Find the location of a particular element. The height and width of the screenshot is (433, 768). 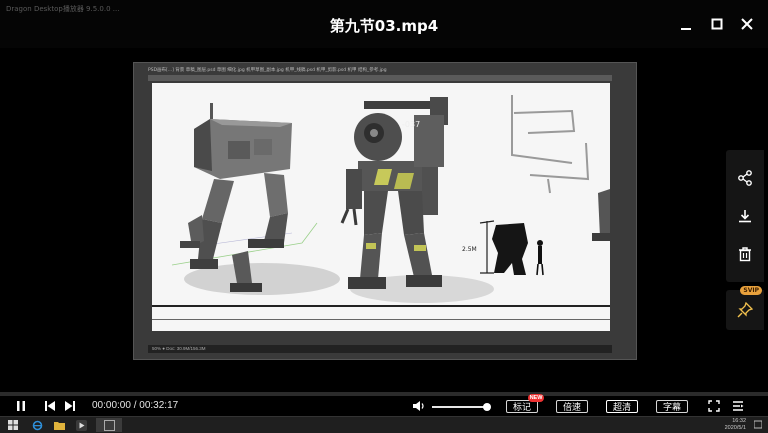

total-duration: 00:32:17 is located at coordinates (159, 405).